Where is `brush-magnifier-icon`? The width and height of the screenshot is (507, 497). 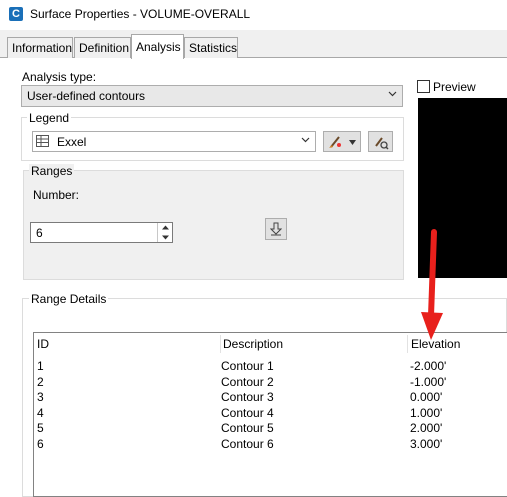 brush-magnifier-icon is located at coordinates (382, 143).